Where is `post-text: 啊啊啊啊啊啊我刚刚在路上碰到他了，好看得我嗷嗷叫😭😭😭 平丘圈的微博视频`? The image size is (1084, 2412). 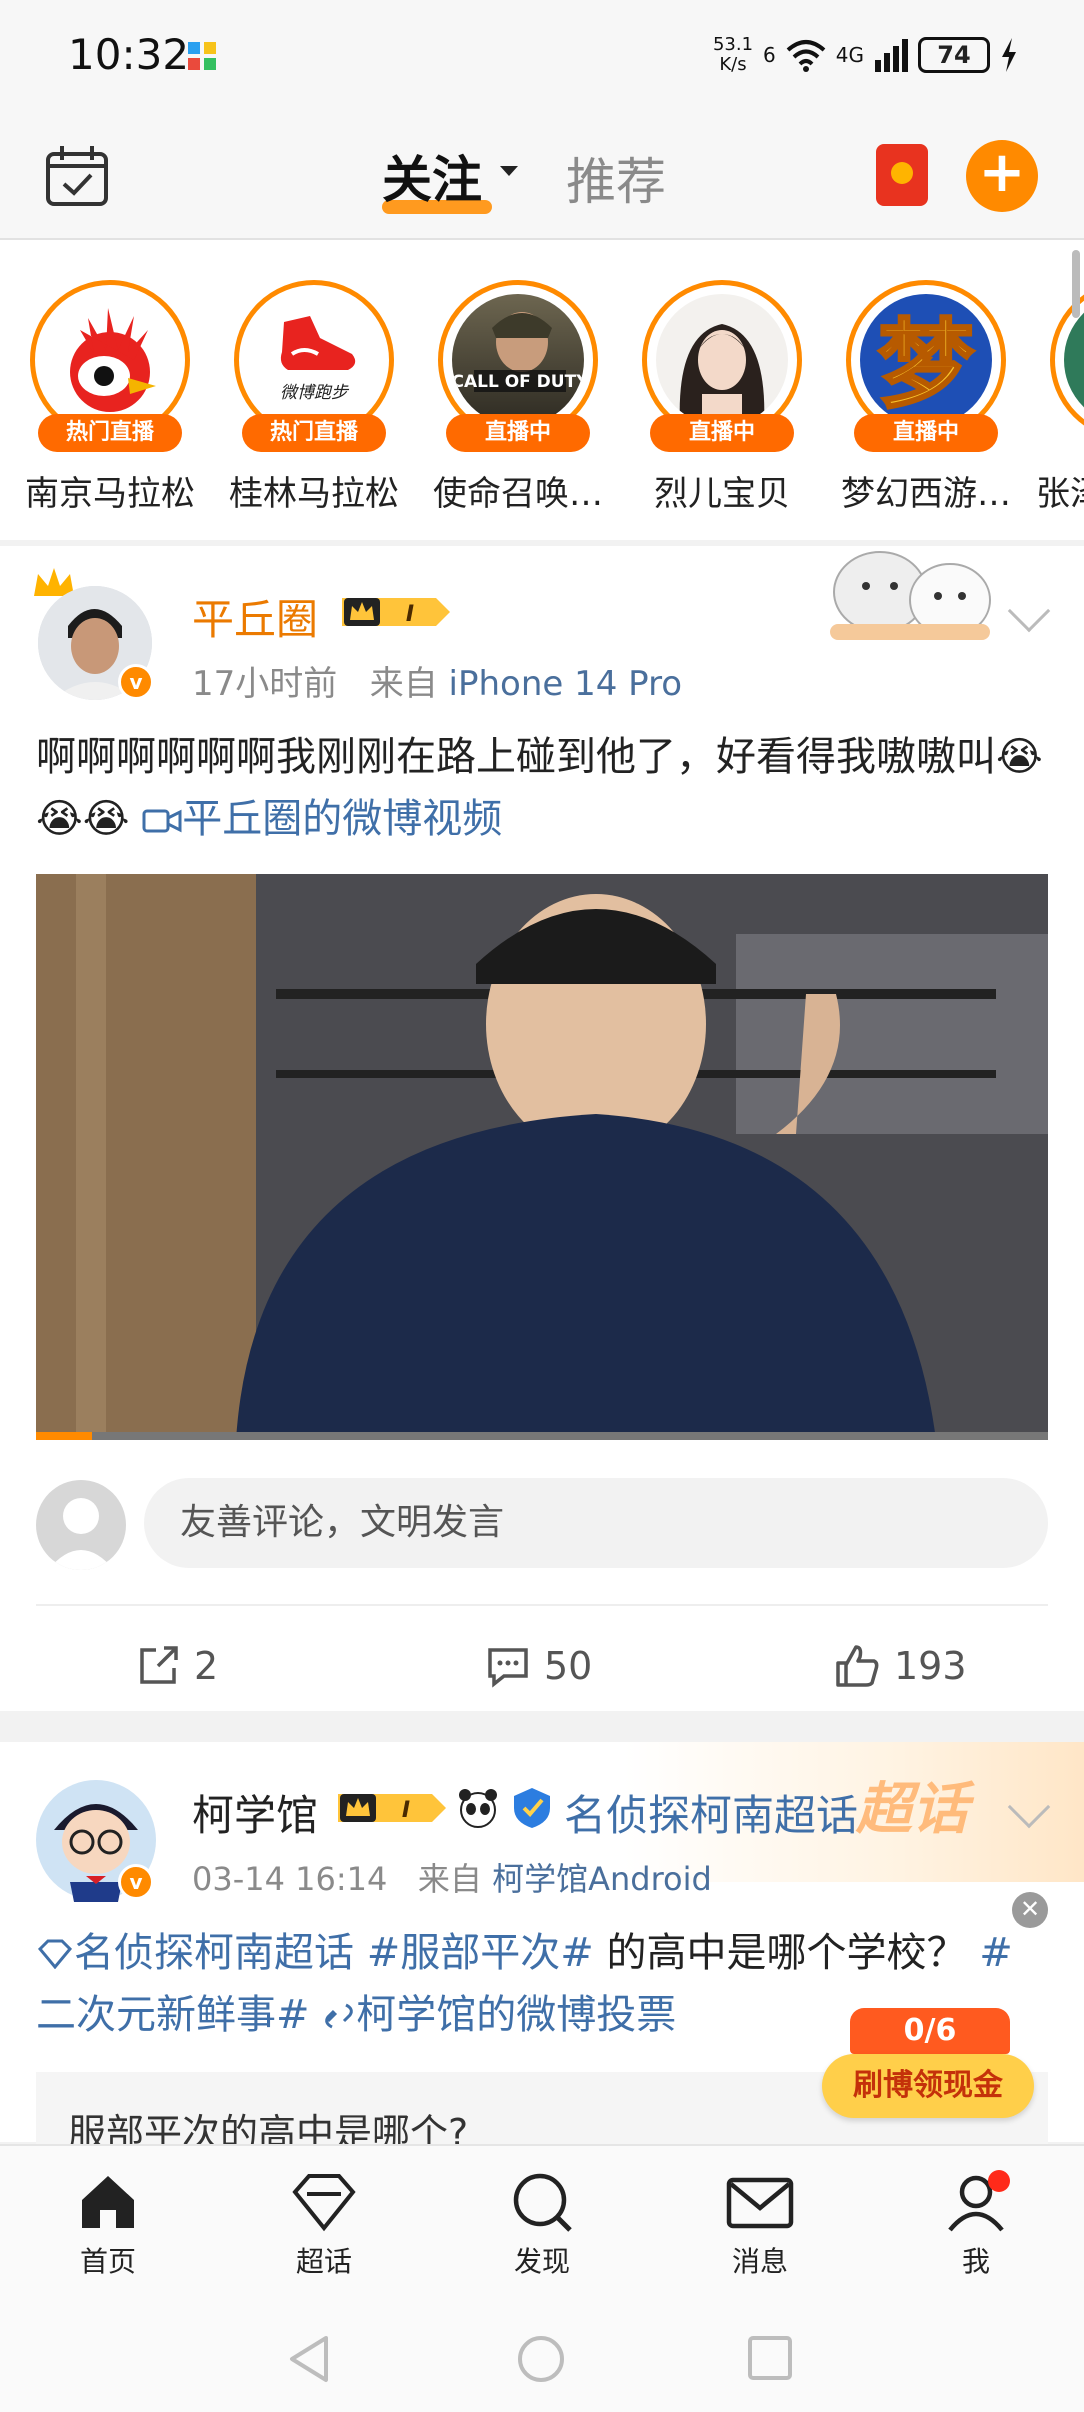 post-text: 啊啊啊啊啊啊我刚刚在路上碰到他了，好看得我嗷嗷叫😭😭😭 平丘圈的微博视频 is located at coordinates (539, 788).